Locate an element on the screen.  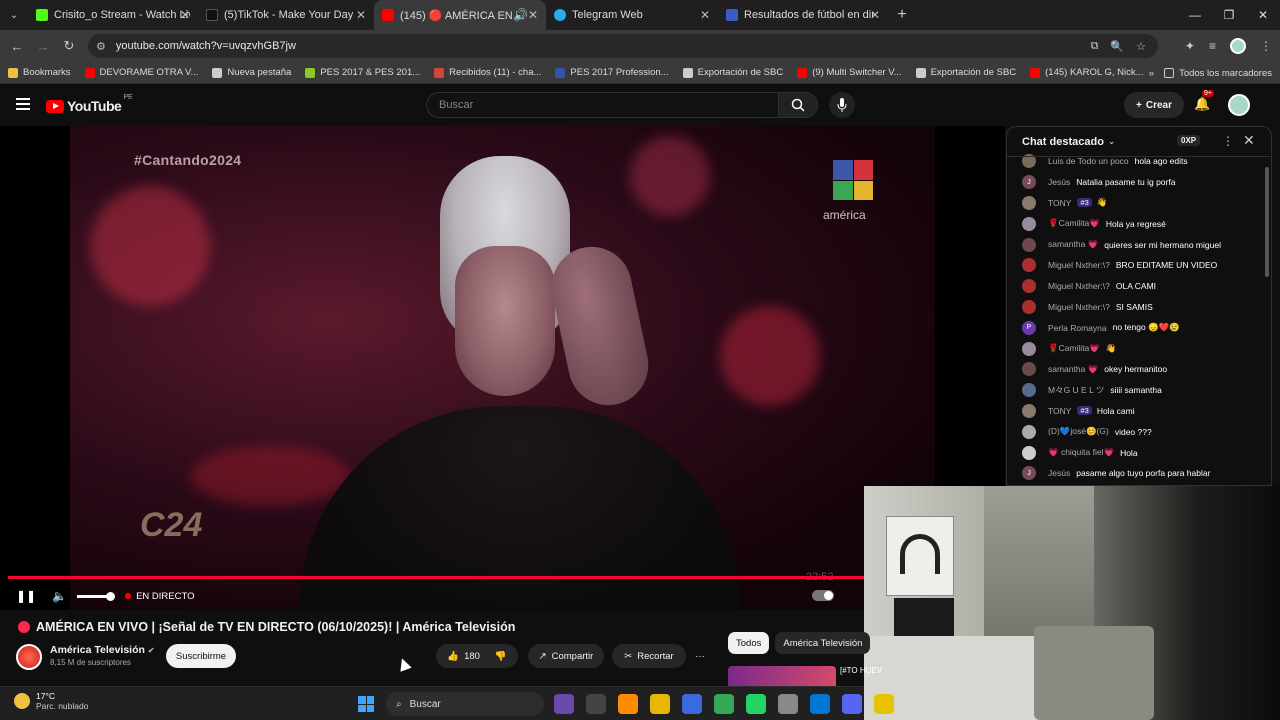
account-avatar is located at coordinates (1239, 105).